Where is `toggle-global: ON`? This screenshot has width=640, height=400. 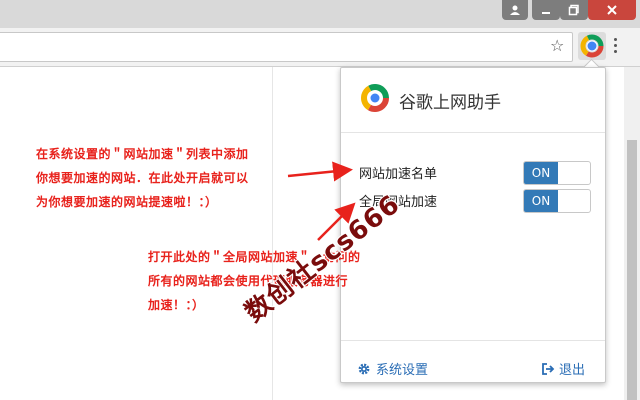 toggle-global: ON is located at coordinates (557, 201).